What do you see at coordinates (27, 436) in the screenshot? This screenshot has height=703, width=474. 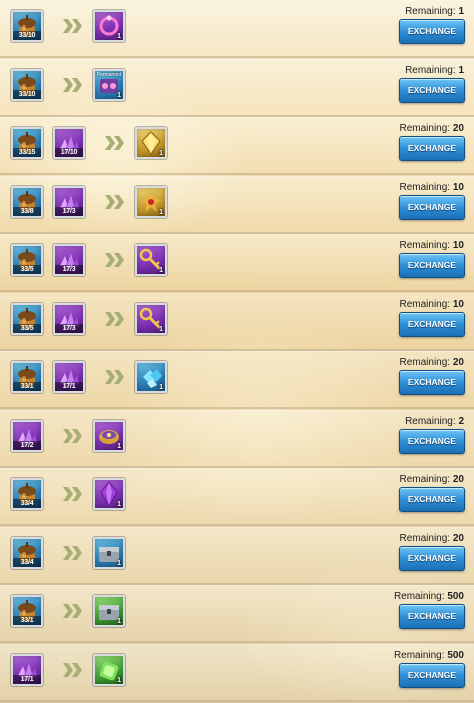 I see `cost-item-purple-shards: 17/2` at bounding box center [27, 436].